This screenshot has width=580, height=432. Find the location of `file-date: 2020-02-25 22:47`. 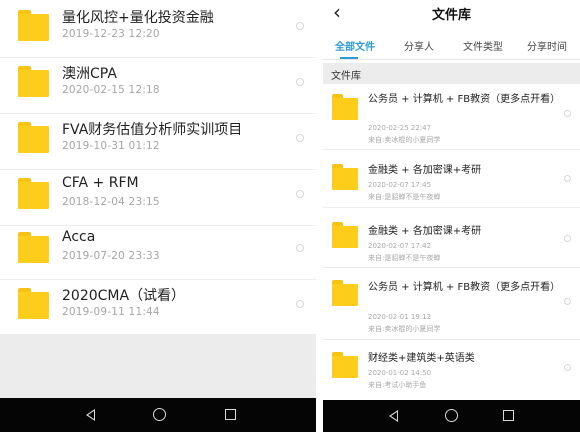

file-date: 2020-02-25 22:47 is located at coordinates (400, 128).